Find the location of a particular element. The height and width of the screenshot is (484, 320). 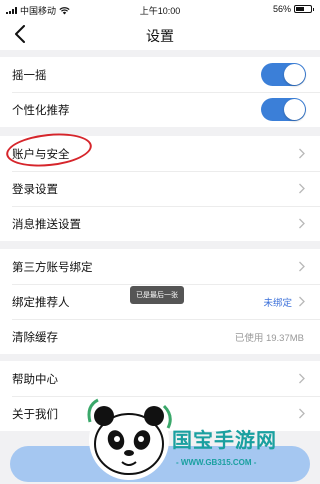

setting-label: 清除缓存 is located at coordinates (35, 337).